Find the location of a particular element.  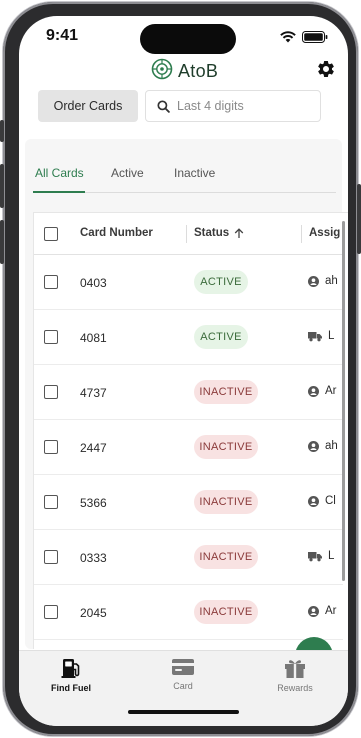

arrow-up-icon is located at coordinates (239, 232).